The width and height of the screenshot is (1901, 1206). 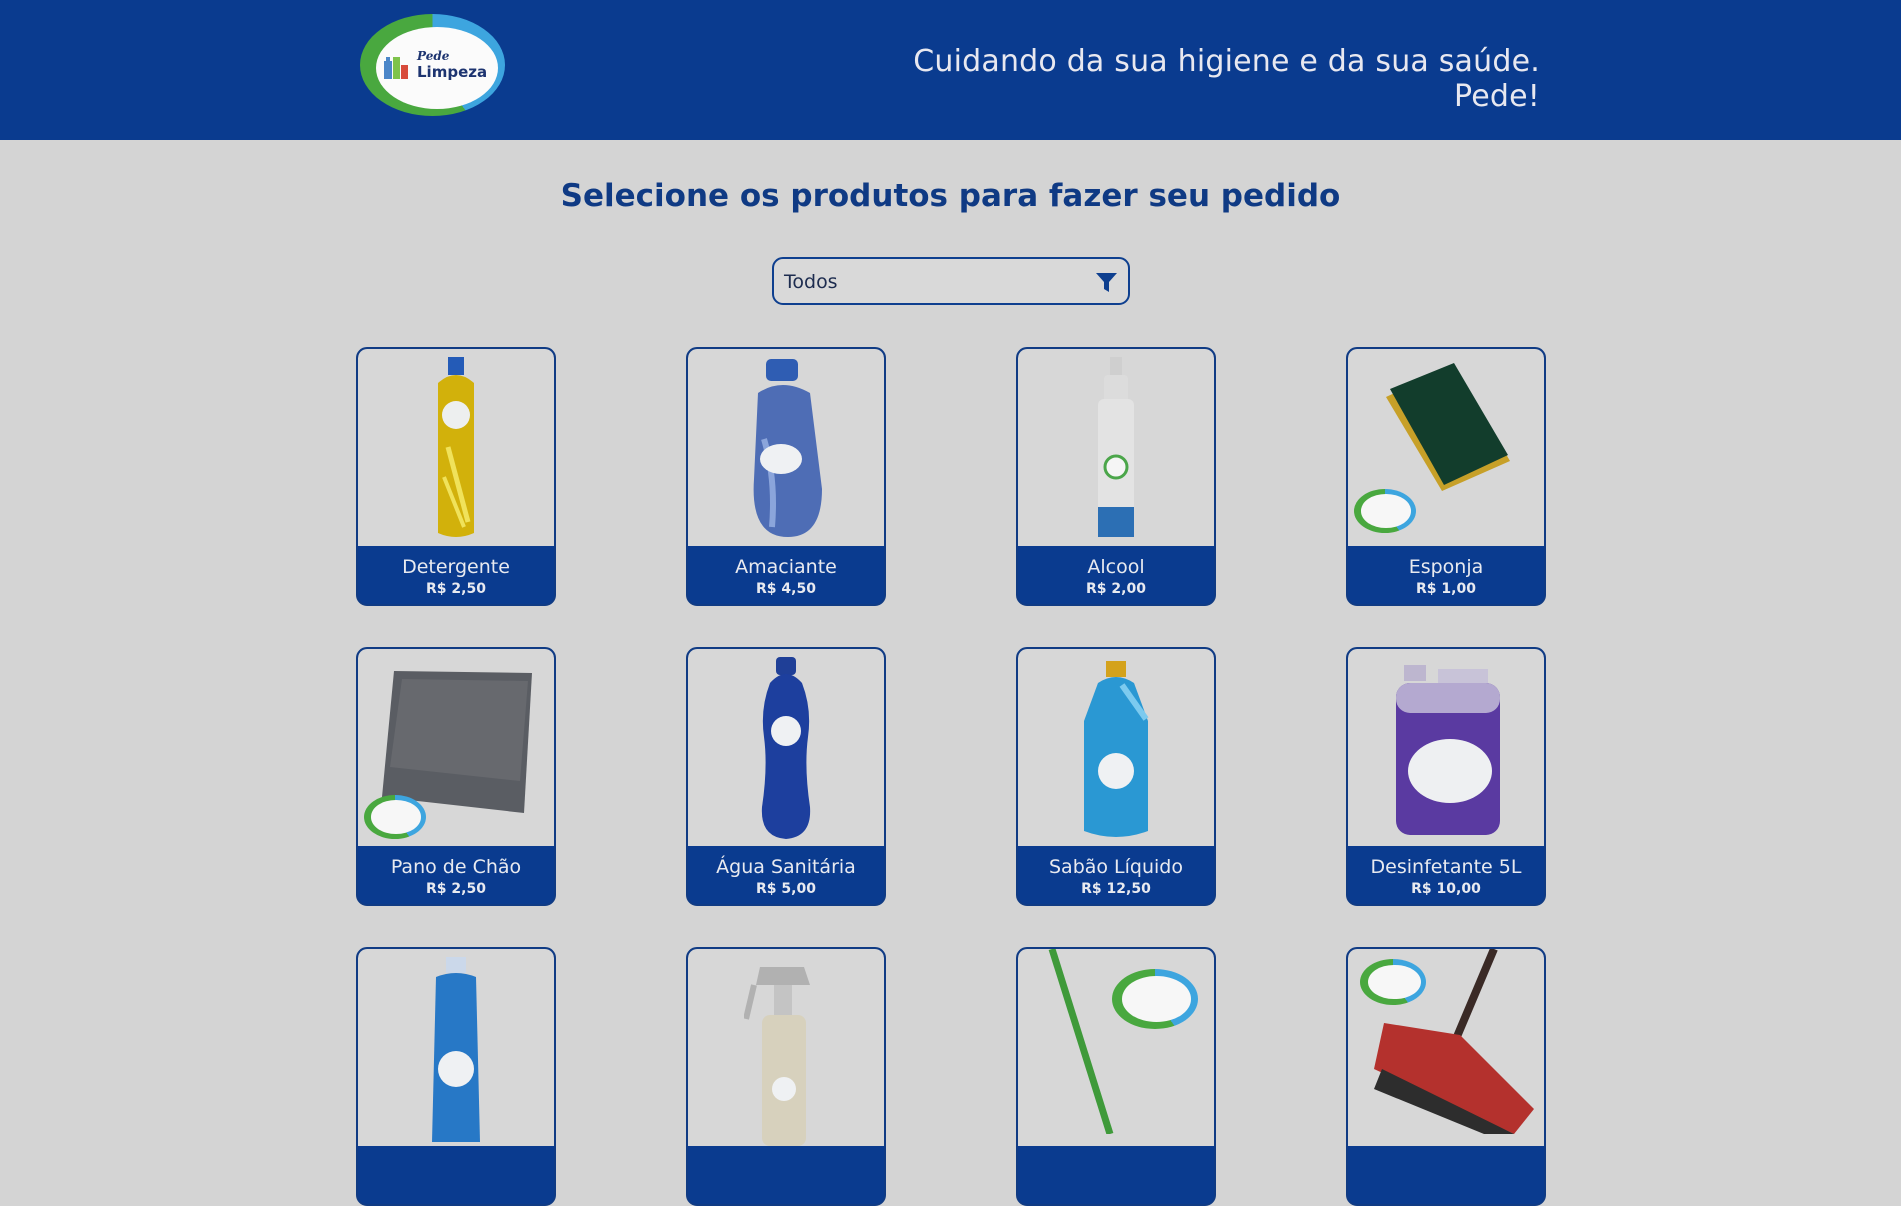 I want to click on product-price: R$ 1,00, so click(x=1446, y=589).